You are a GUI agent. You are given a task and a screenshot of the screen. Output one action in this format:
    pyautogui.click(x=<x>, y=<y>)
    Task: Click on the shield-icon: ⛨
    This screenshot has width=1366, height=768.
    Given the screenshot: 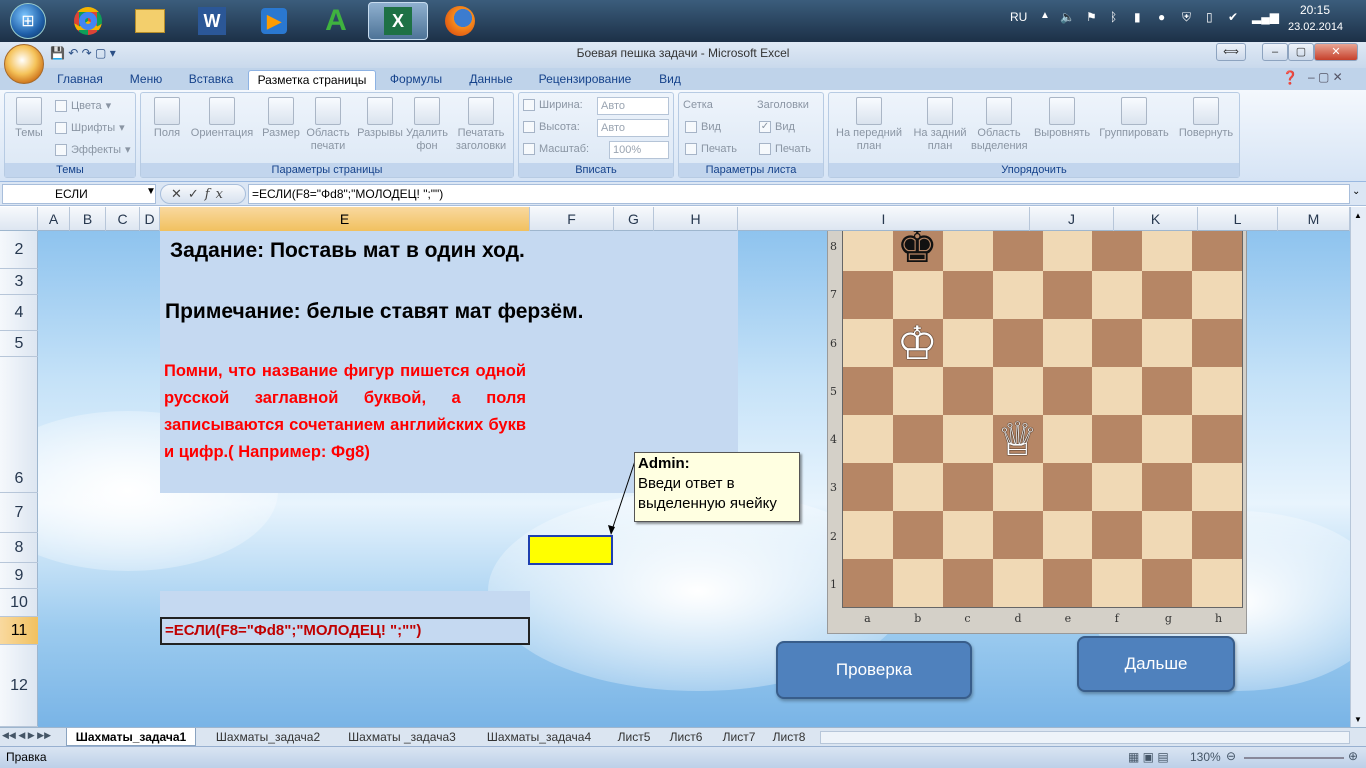 What is the action you would take?
    pyautogui.click(x=1186, y=17)
    